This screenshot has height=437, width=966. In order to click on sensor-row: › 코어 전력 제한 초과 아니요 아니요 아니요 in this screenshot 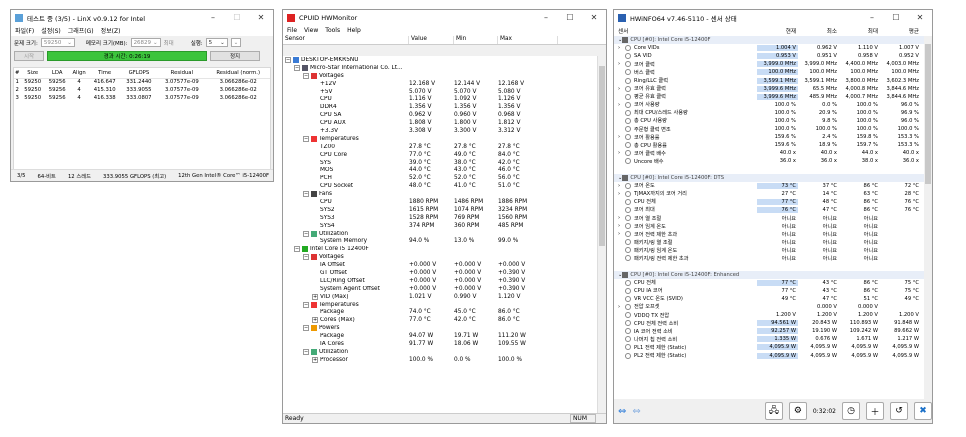, I will do `click(770, 234)`.